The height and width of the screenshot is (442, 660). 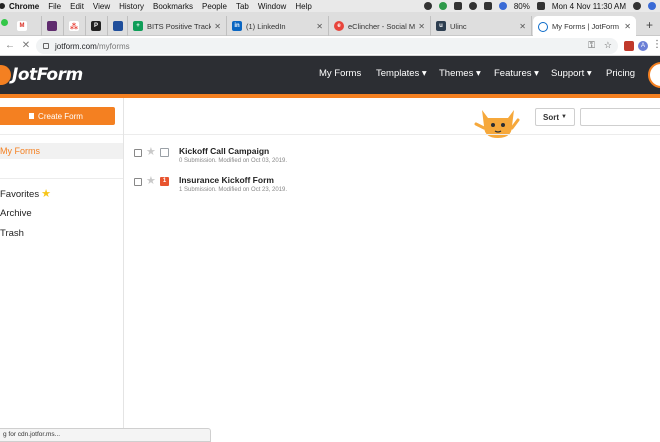 I want to click on nav-pricing: Pricing, so click(x=620, y=73).